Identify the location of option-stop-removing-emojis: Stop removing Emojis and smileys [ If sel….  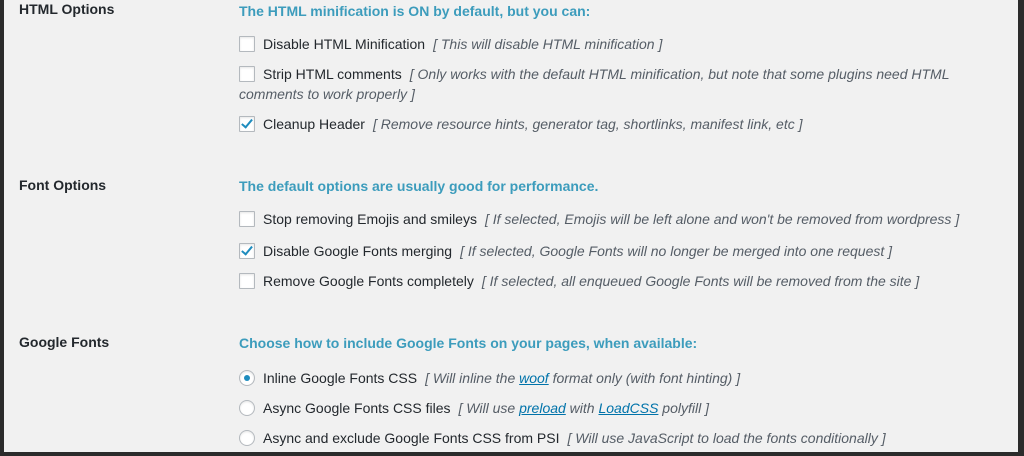
(624, 219).